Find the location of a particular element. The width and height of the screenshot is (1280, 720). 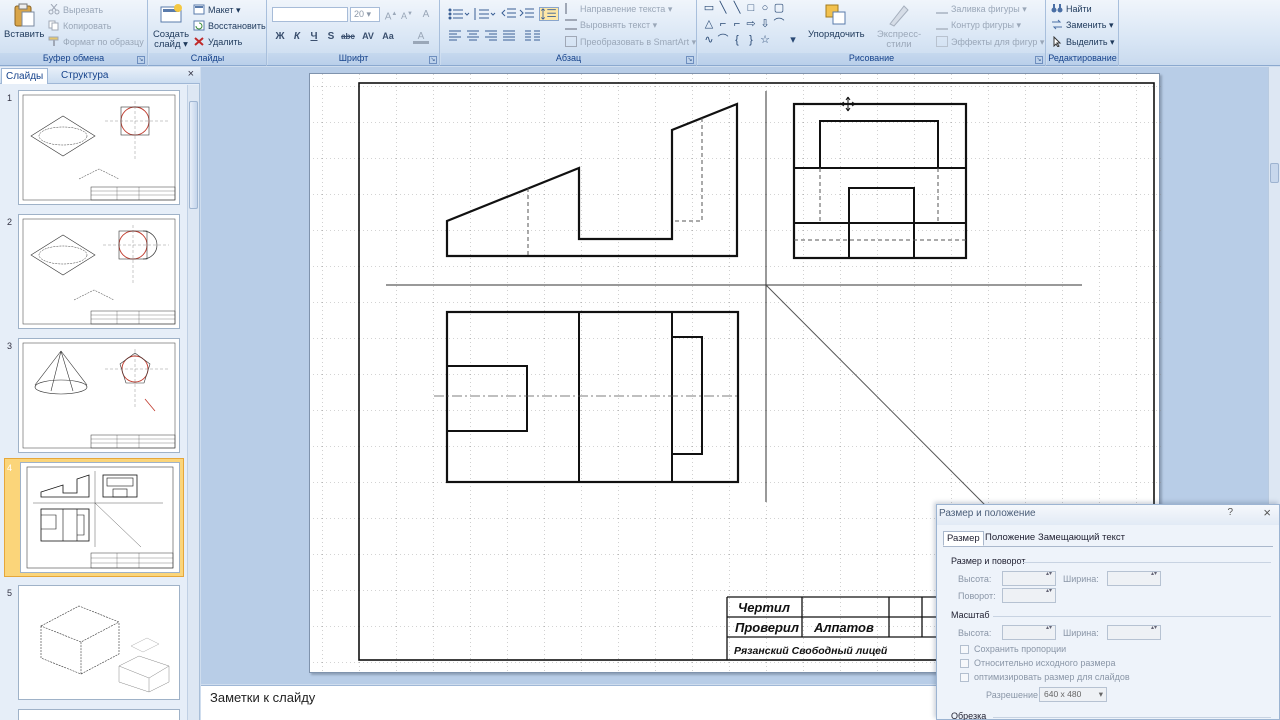

shrink-font-button: A▼ is located at coordinates (407, 14).